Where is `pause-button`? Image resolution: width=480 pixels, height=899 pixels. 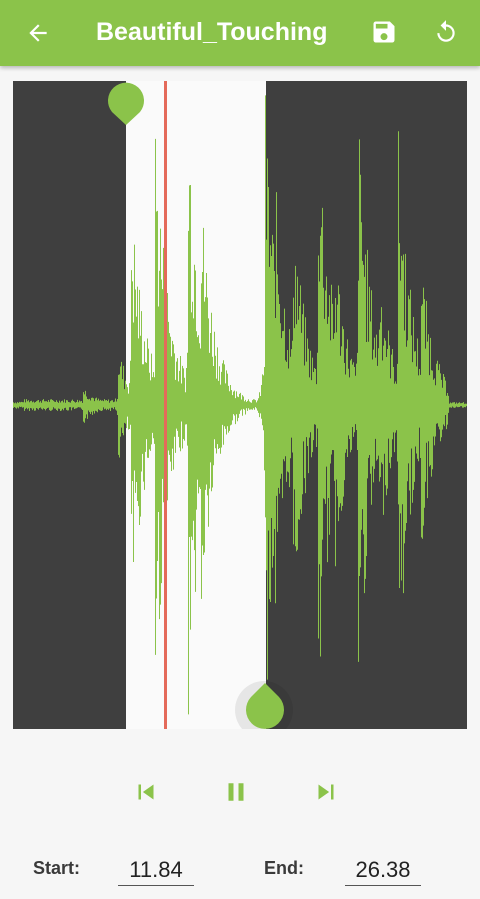 pause-button is located at coordinates (236, 792).